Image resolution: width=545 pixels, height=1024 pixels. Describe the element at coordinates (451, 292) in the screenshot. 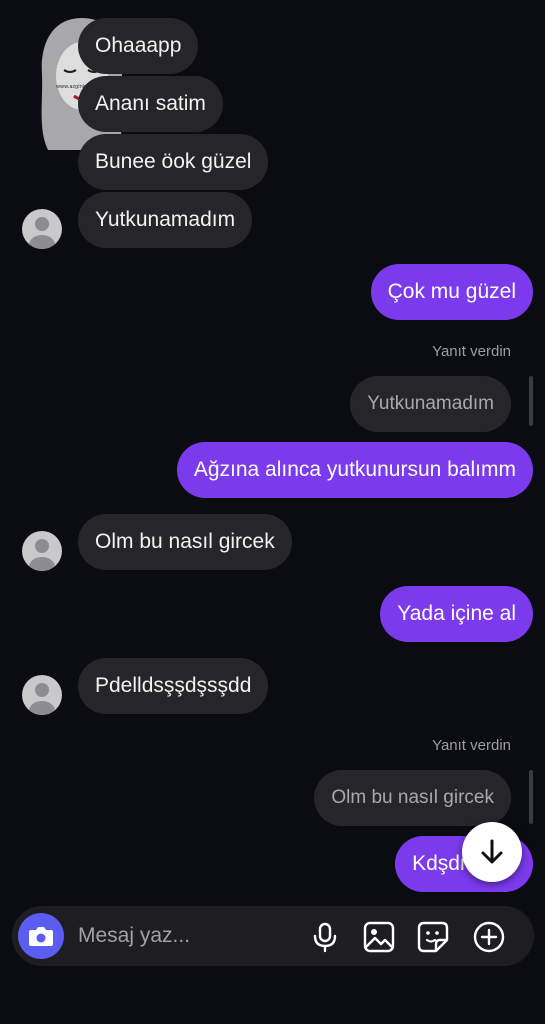

I see `outgoing-message: Çok mu güzel` at that location.